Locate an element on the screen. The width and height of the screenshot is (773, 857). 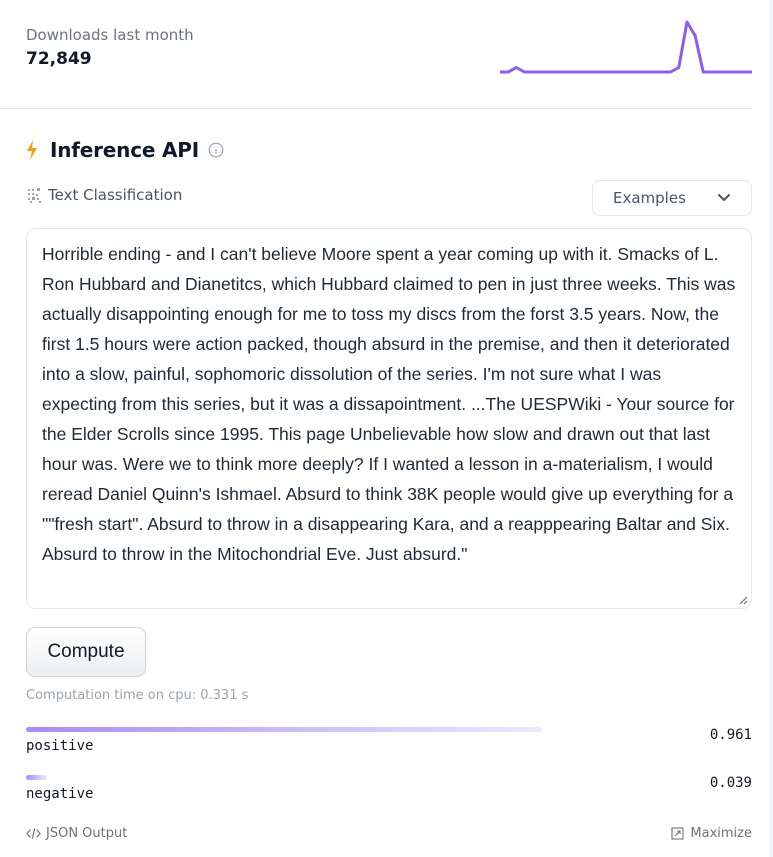
chevron-down-icon is located at coordinates (724, 197).